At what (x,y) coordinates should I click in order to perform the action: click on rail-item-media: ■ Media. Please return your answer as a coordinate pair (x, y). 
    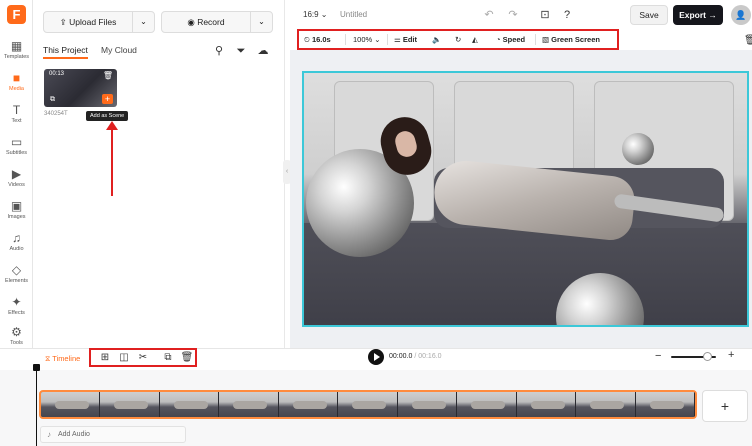
    Looking at the image, I should click on (16, 87).